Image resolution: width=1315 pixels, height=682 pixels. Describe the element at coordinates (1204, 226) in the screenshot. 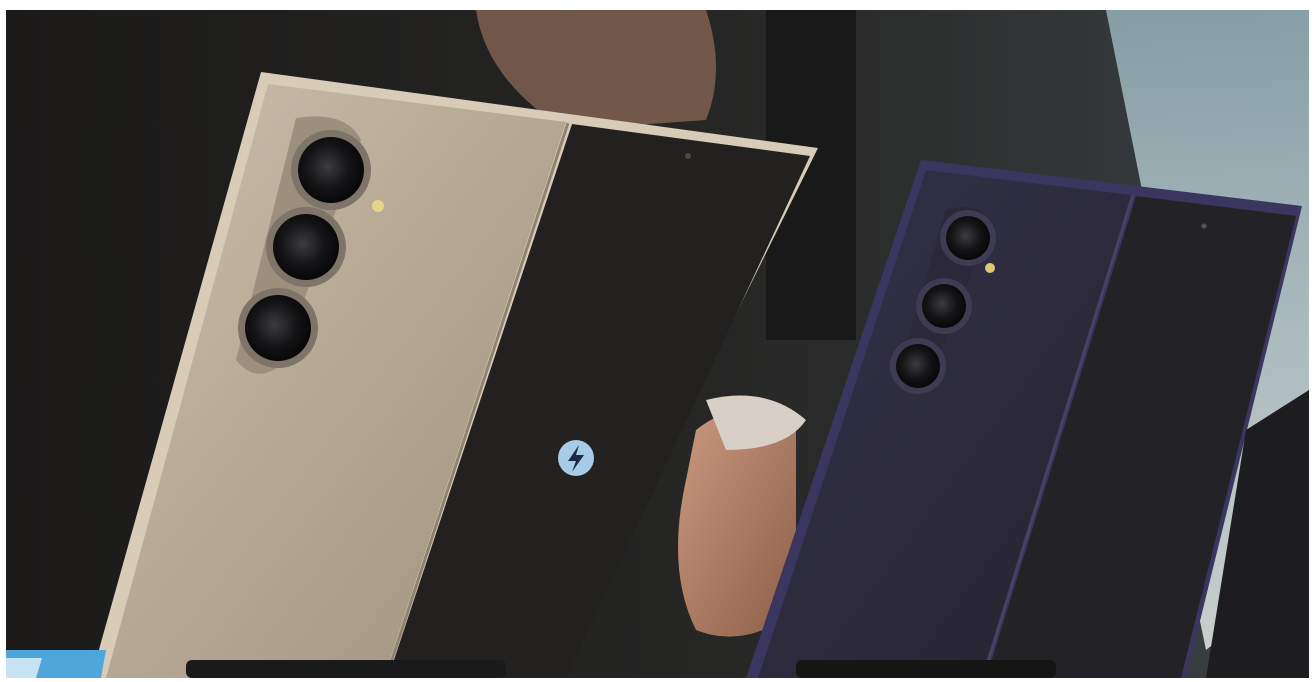

I see `right-phone-front-camera` at that location.